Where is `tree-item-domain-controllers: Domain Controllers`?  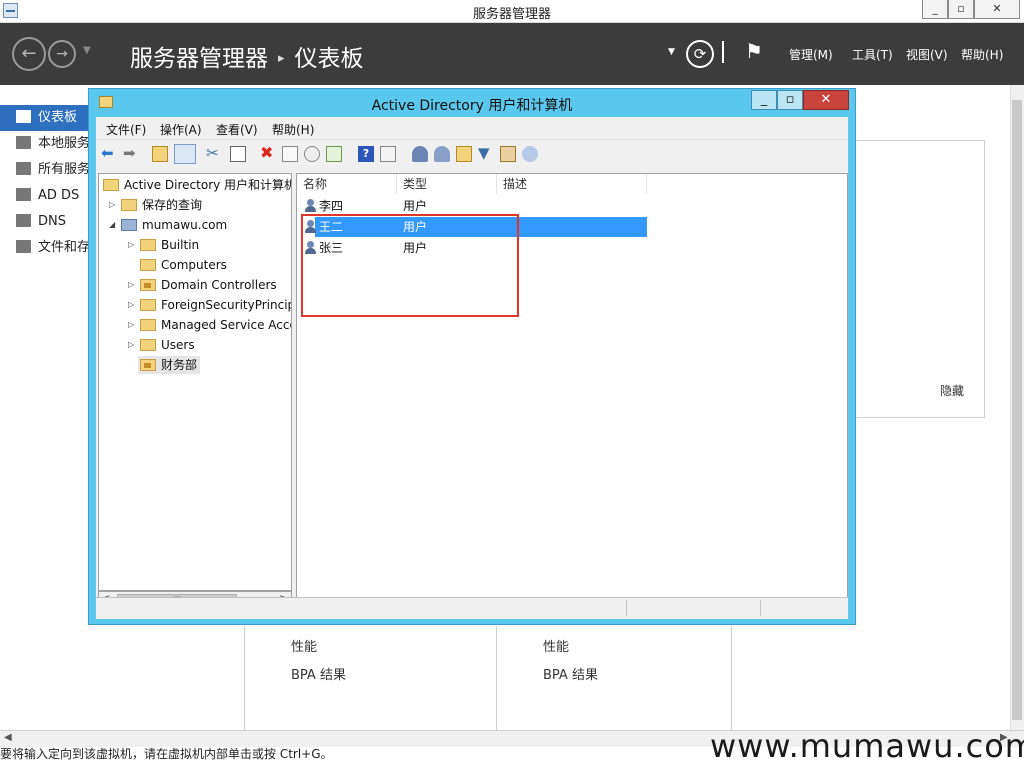
tree-item-domain-controllers: Domain Controllers is located at coordinates (208, 285).